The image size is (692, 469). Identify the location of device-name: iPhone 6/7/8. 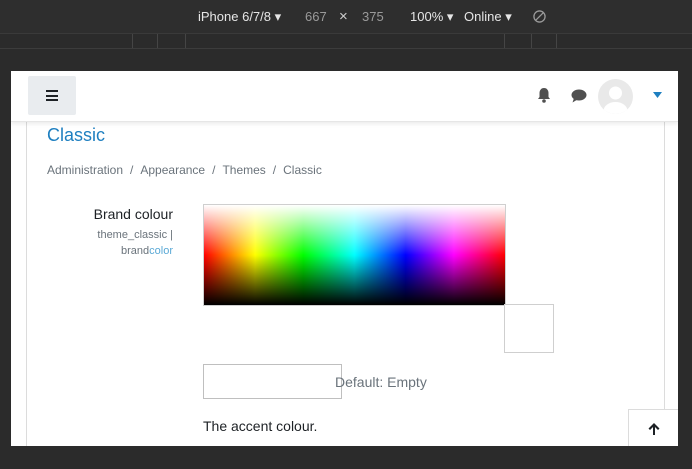
(235, 16).